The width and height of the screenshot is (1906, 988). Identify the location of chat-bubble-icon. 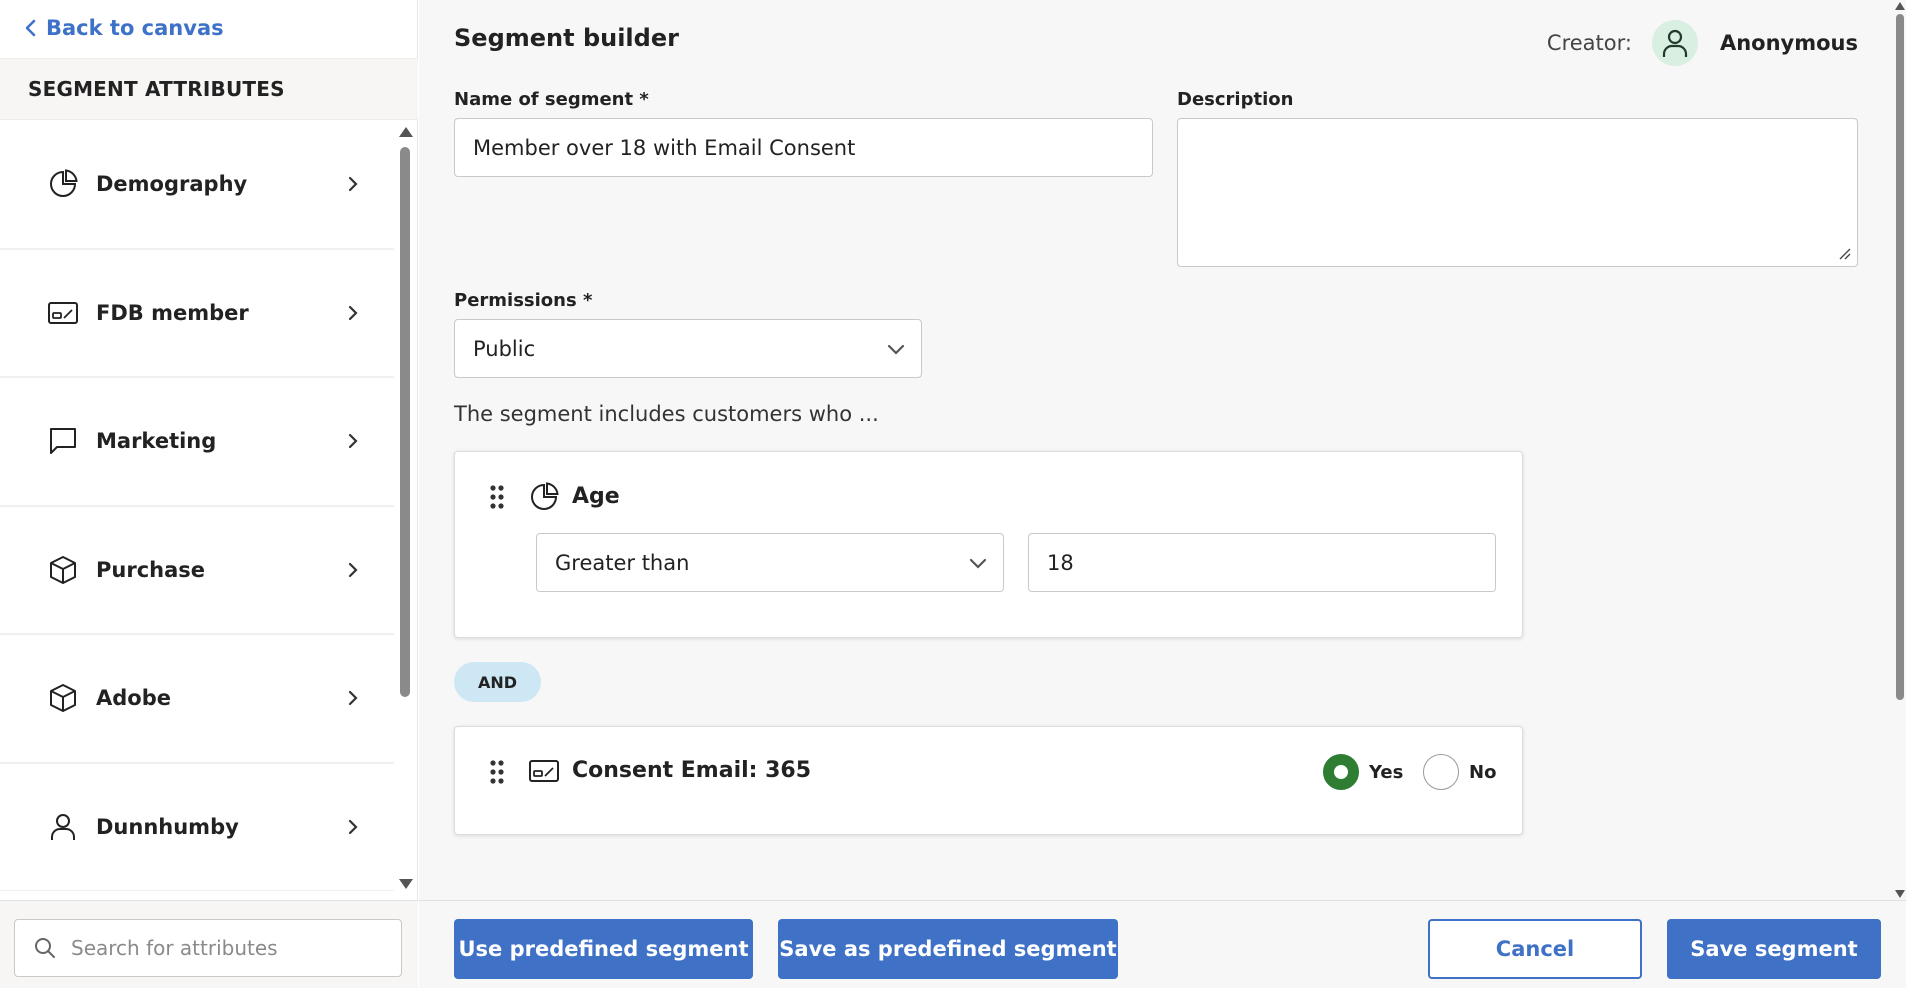
(63, 441).